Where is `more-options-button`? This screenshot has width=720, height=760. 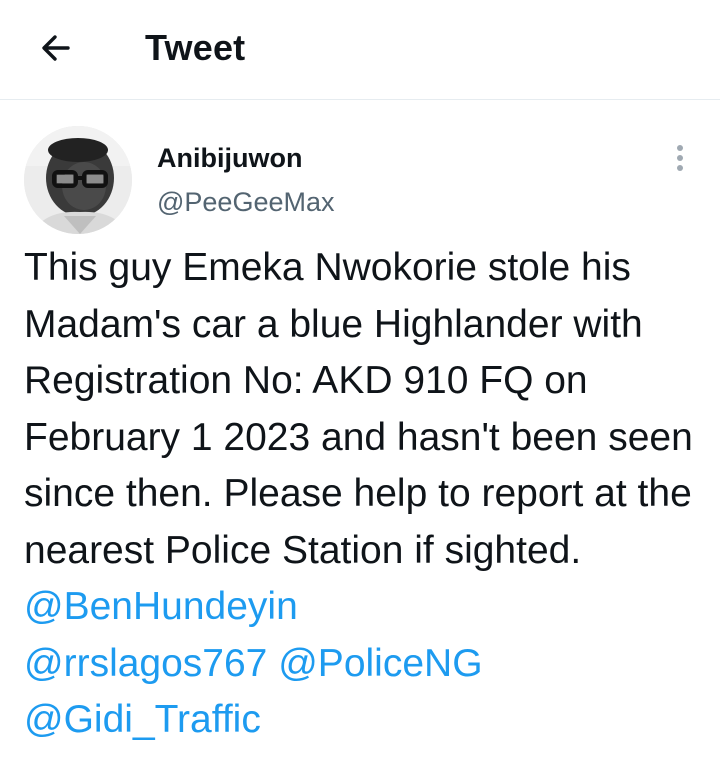
more-options-button is located at coordinates (680, 158).